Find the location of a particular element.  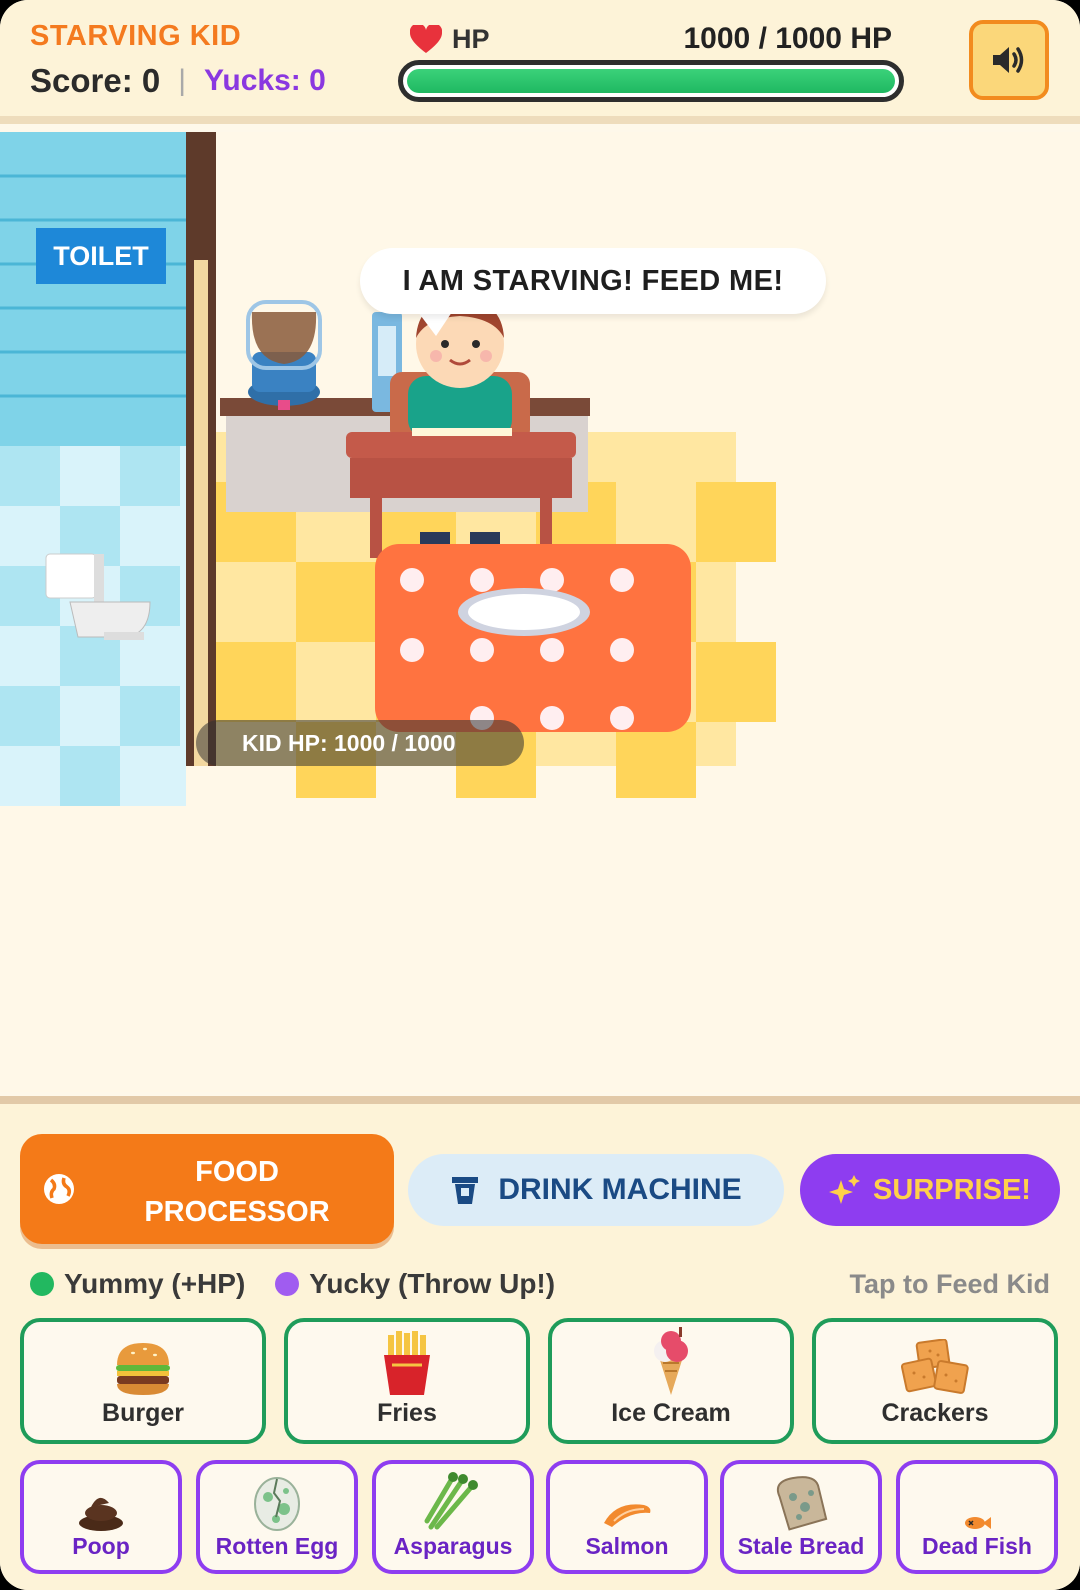

asparagus-icon is located at coordinates (451, 1501).